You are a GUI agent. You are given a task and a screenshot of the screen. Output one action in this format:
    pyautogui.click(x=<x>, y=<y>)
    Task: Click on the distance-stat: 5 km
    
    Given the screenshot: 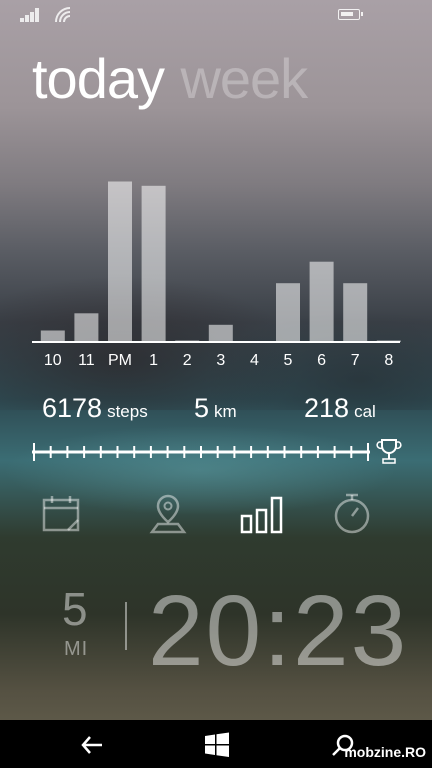 What is the action you would take?
    pyautogui.click(x=215, y=408)
    